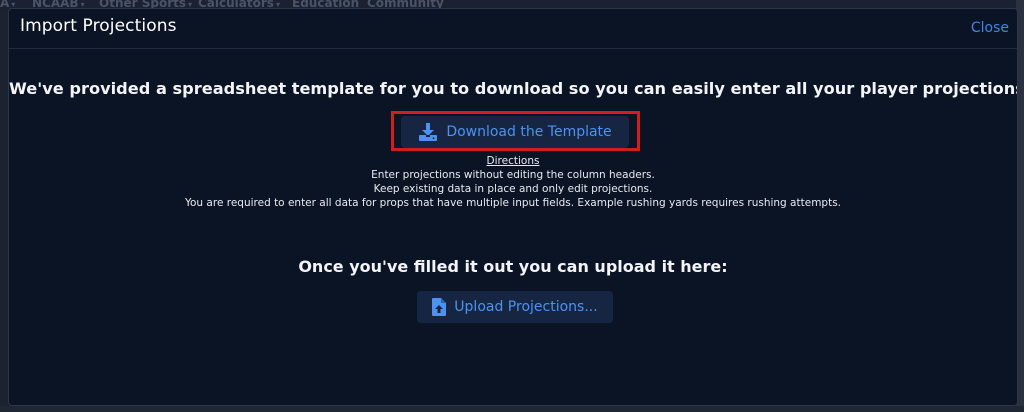 This screenshot has width=1024, height=412. Describe the element at coordinates (428, 132) in the screenshot. I see `download-icon` at that location.